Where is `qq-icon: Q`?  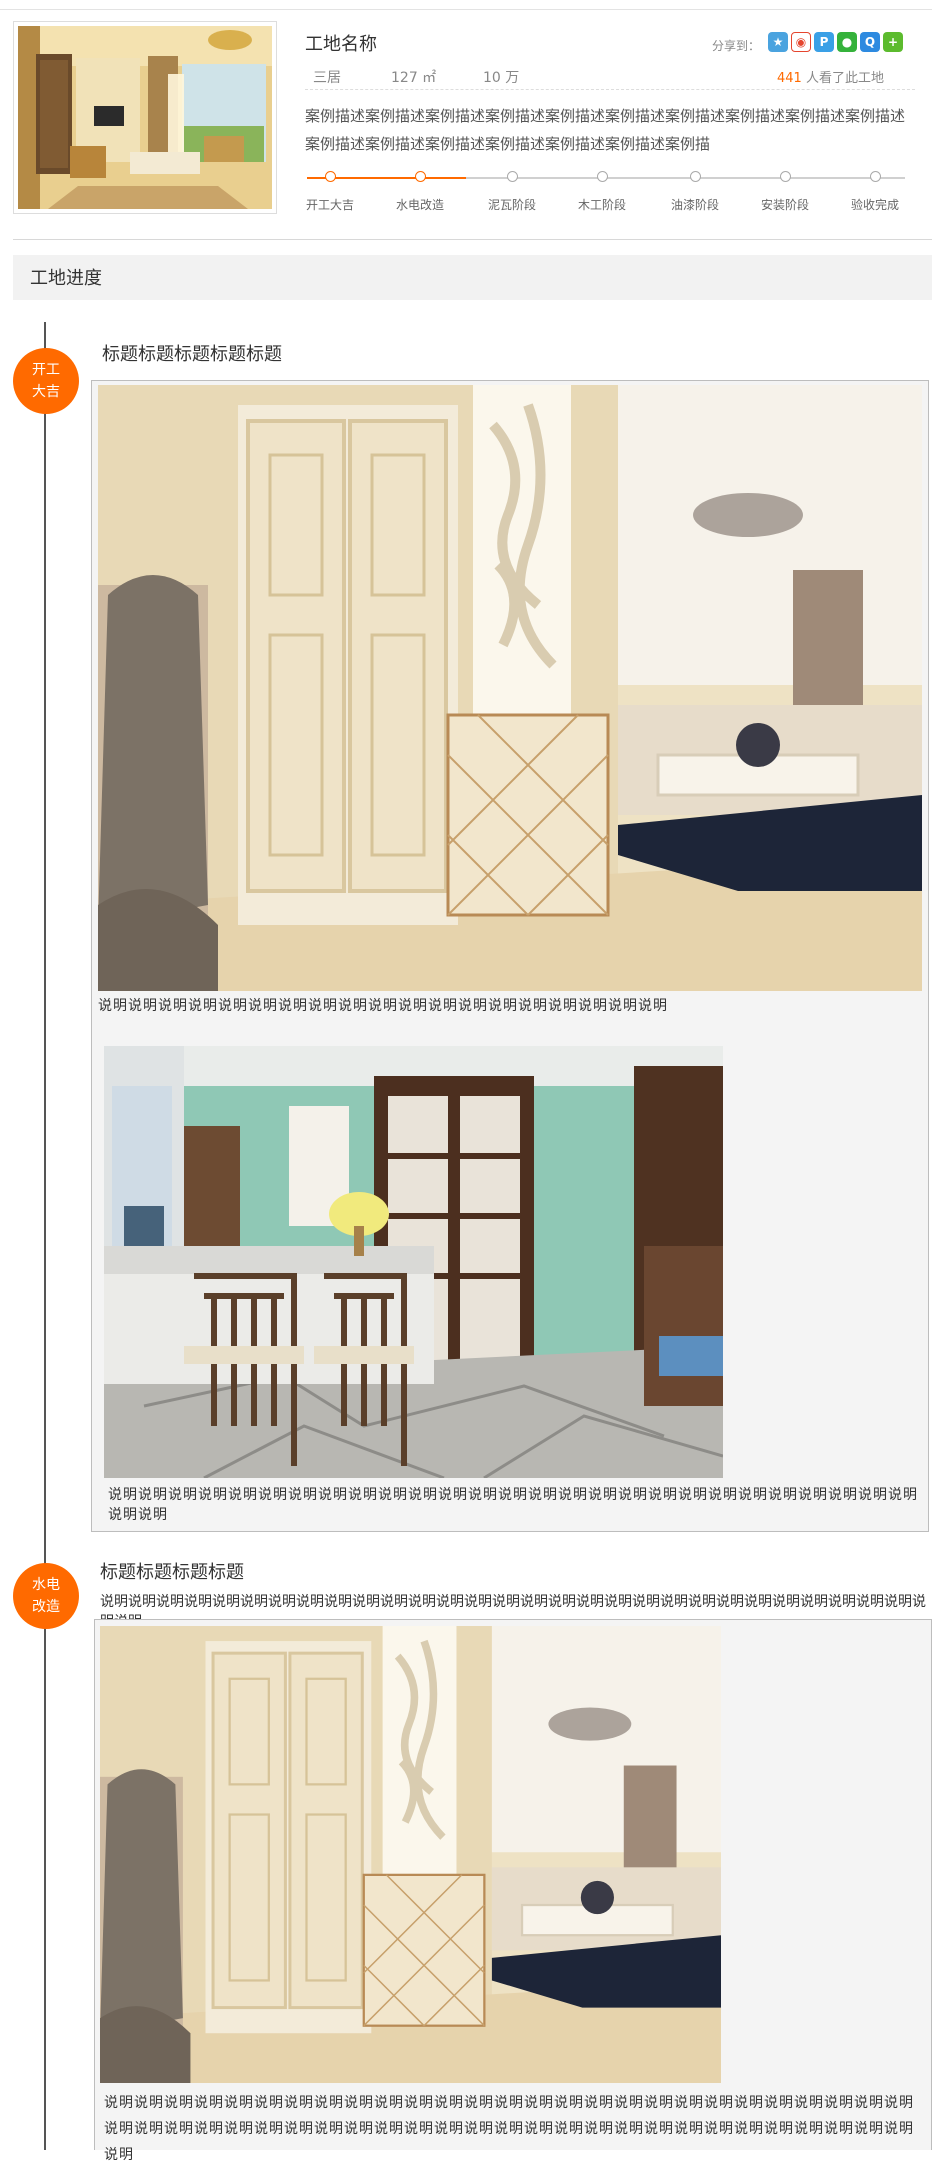 qq-icon: Q is located at coordinates (870, 42).